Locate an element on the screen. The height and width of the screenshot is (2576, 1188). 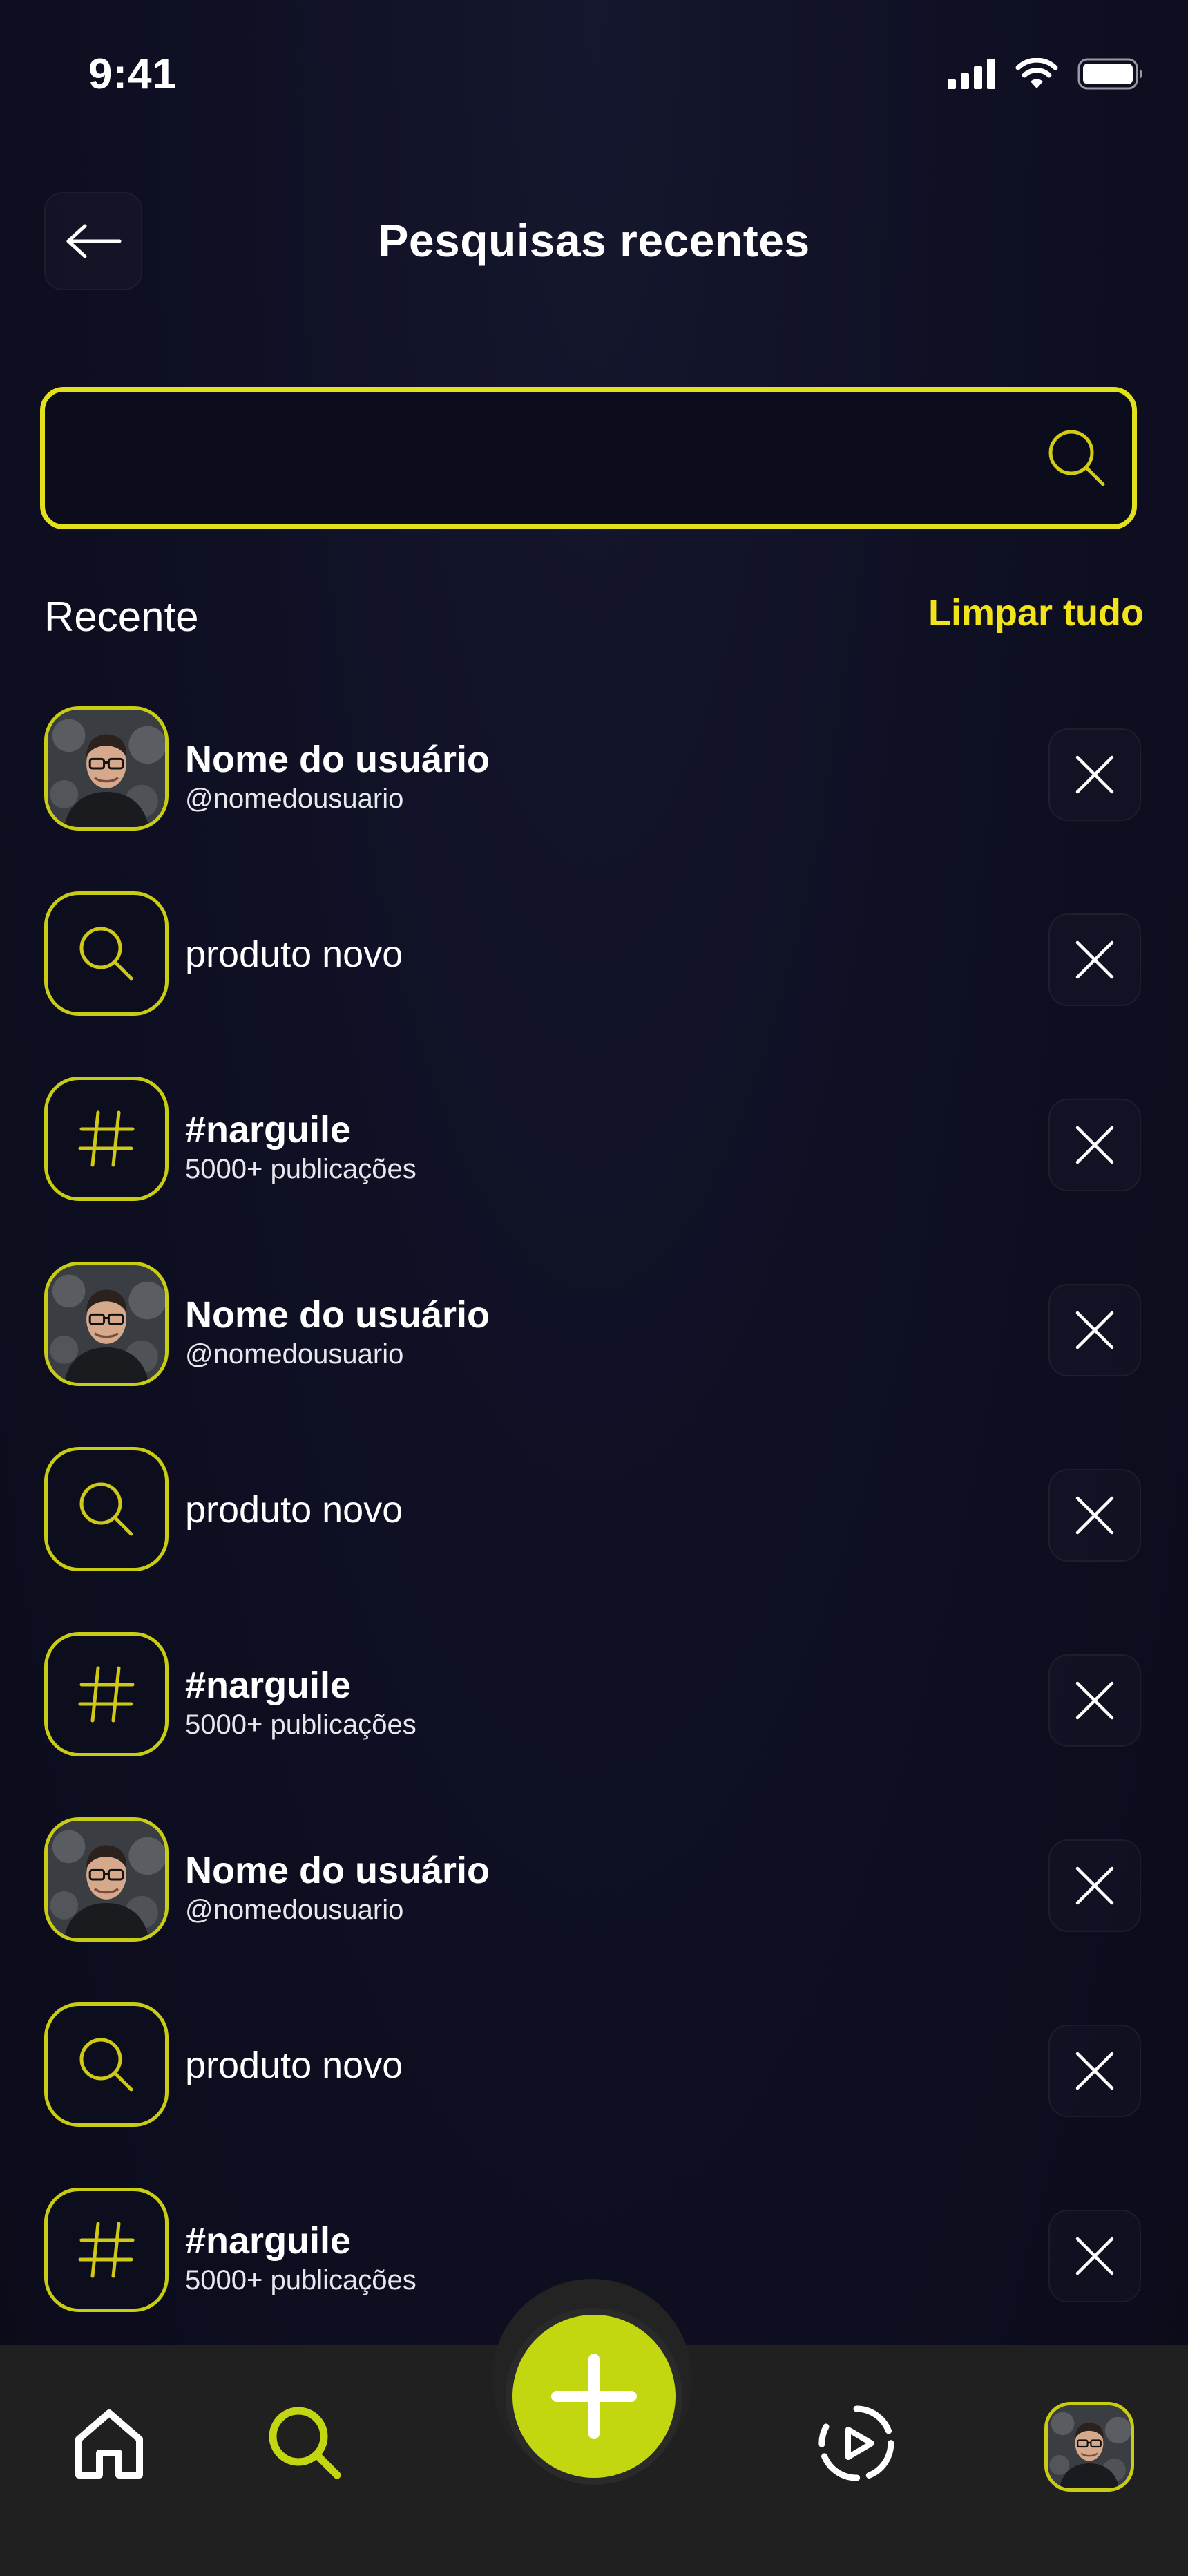
section-title: Recente is located at coordinates (121, 617).